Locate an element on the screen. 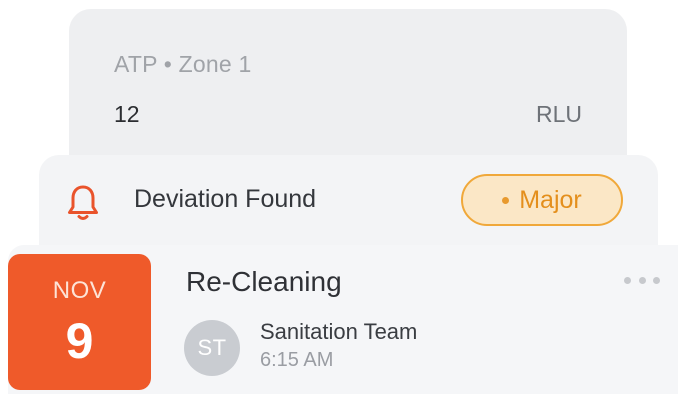 The image size is (678, 394). more-horizontal-icon is located at coordinates (642, 280).